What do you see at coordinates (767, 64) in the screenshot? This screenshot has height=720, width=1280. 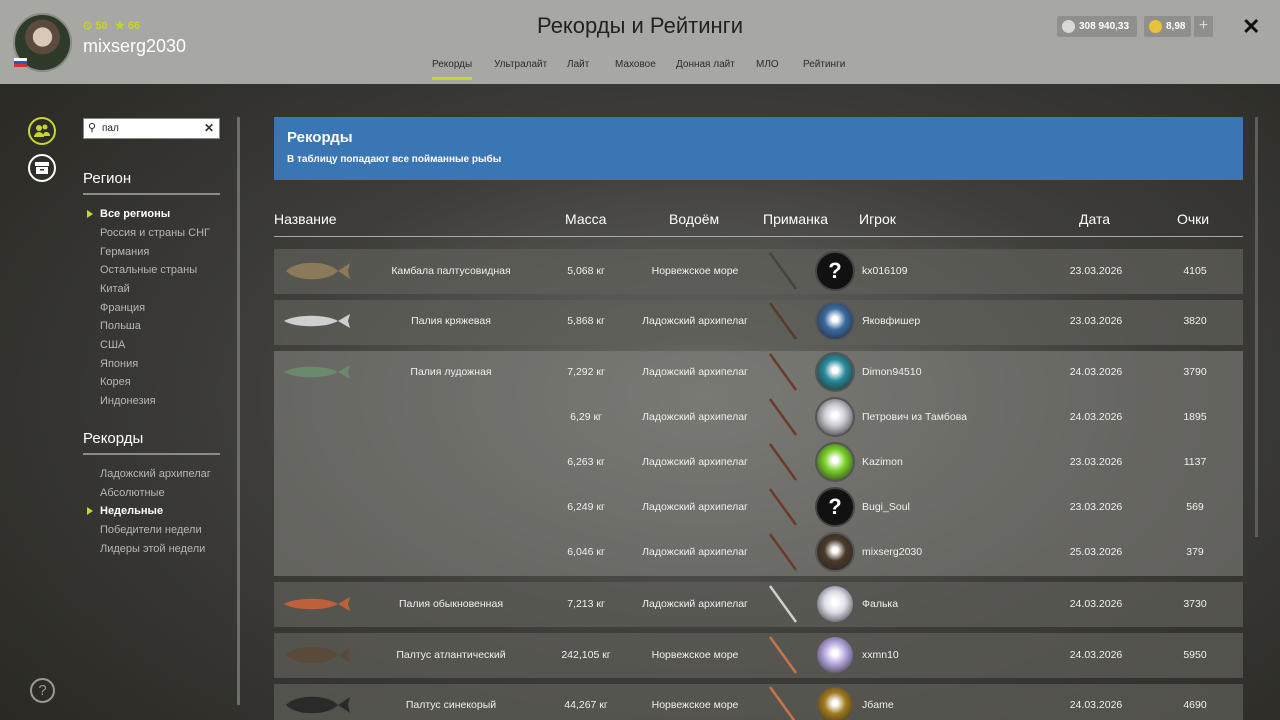 I see `tab-mlo: МЛО` at bounding box center [767, 64].